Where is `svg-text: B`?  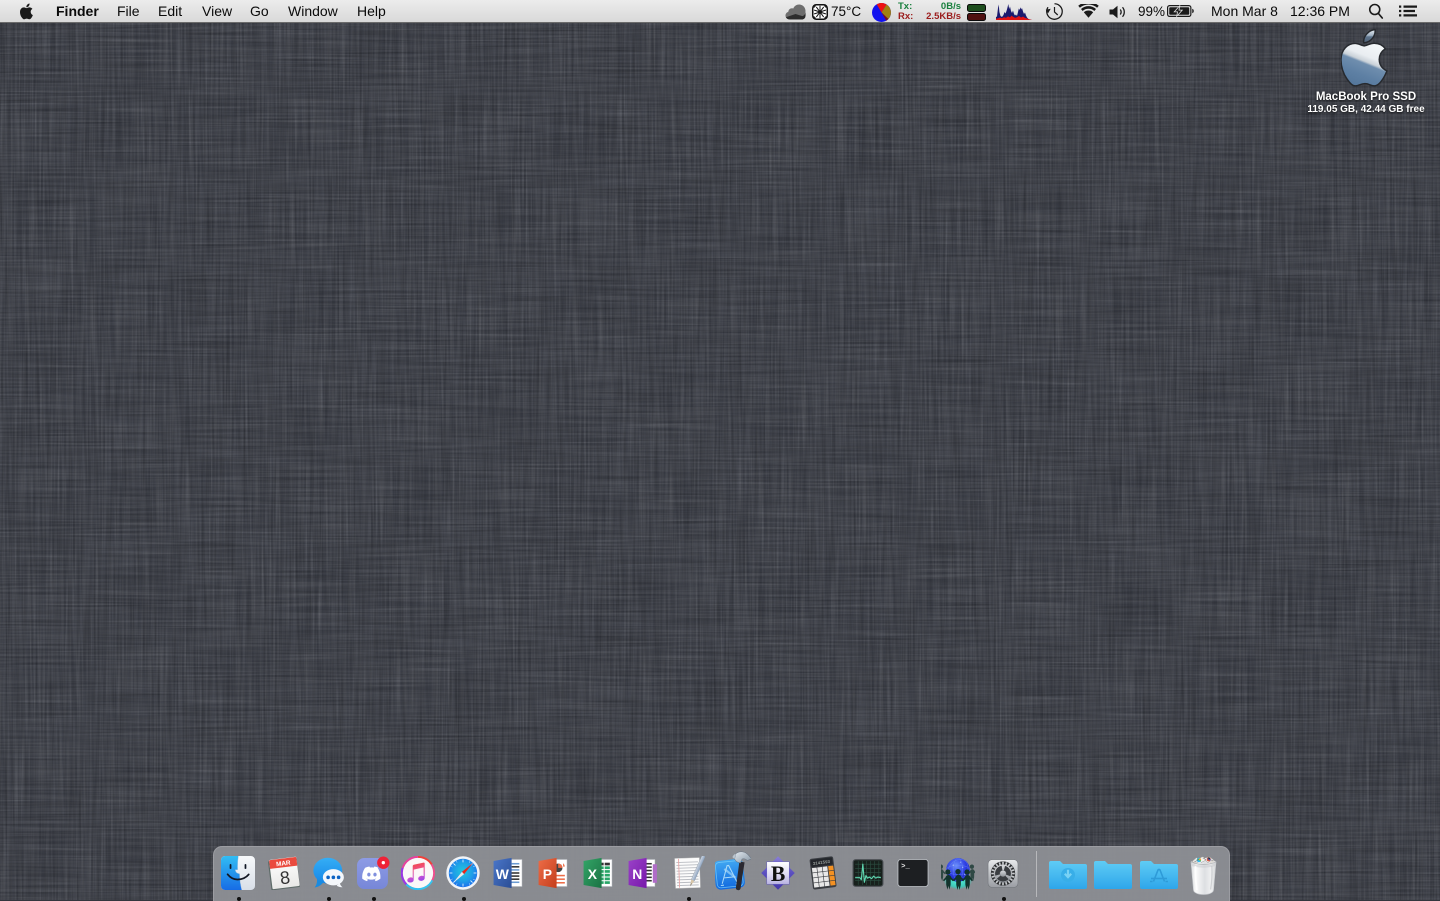 svg-text: B is located at coordinates (778, 874).